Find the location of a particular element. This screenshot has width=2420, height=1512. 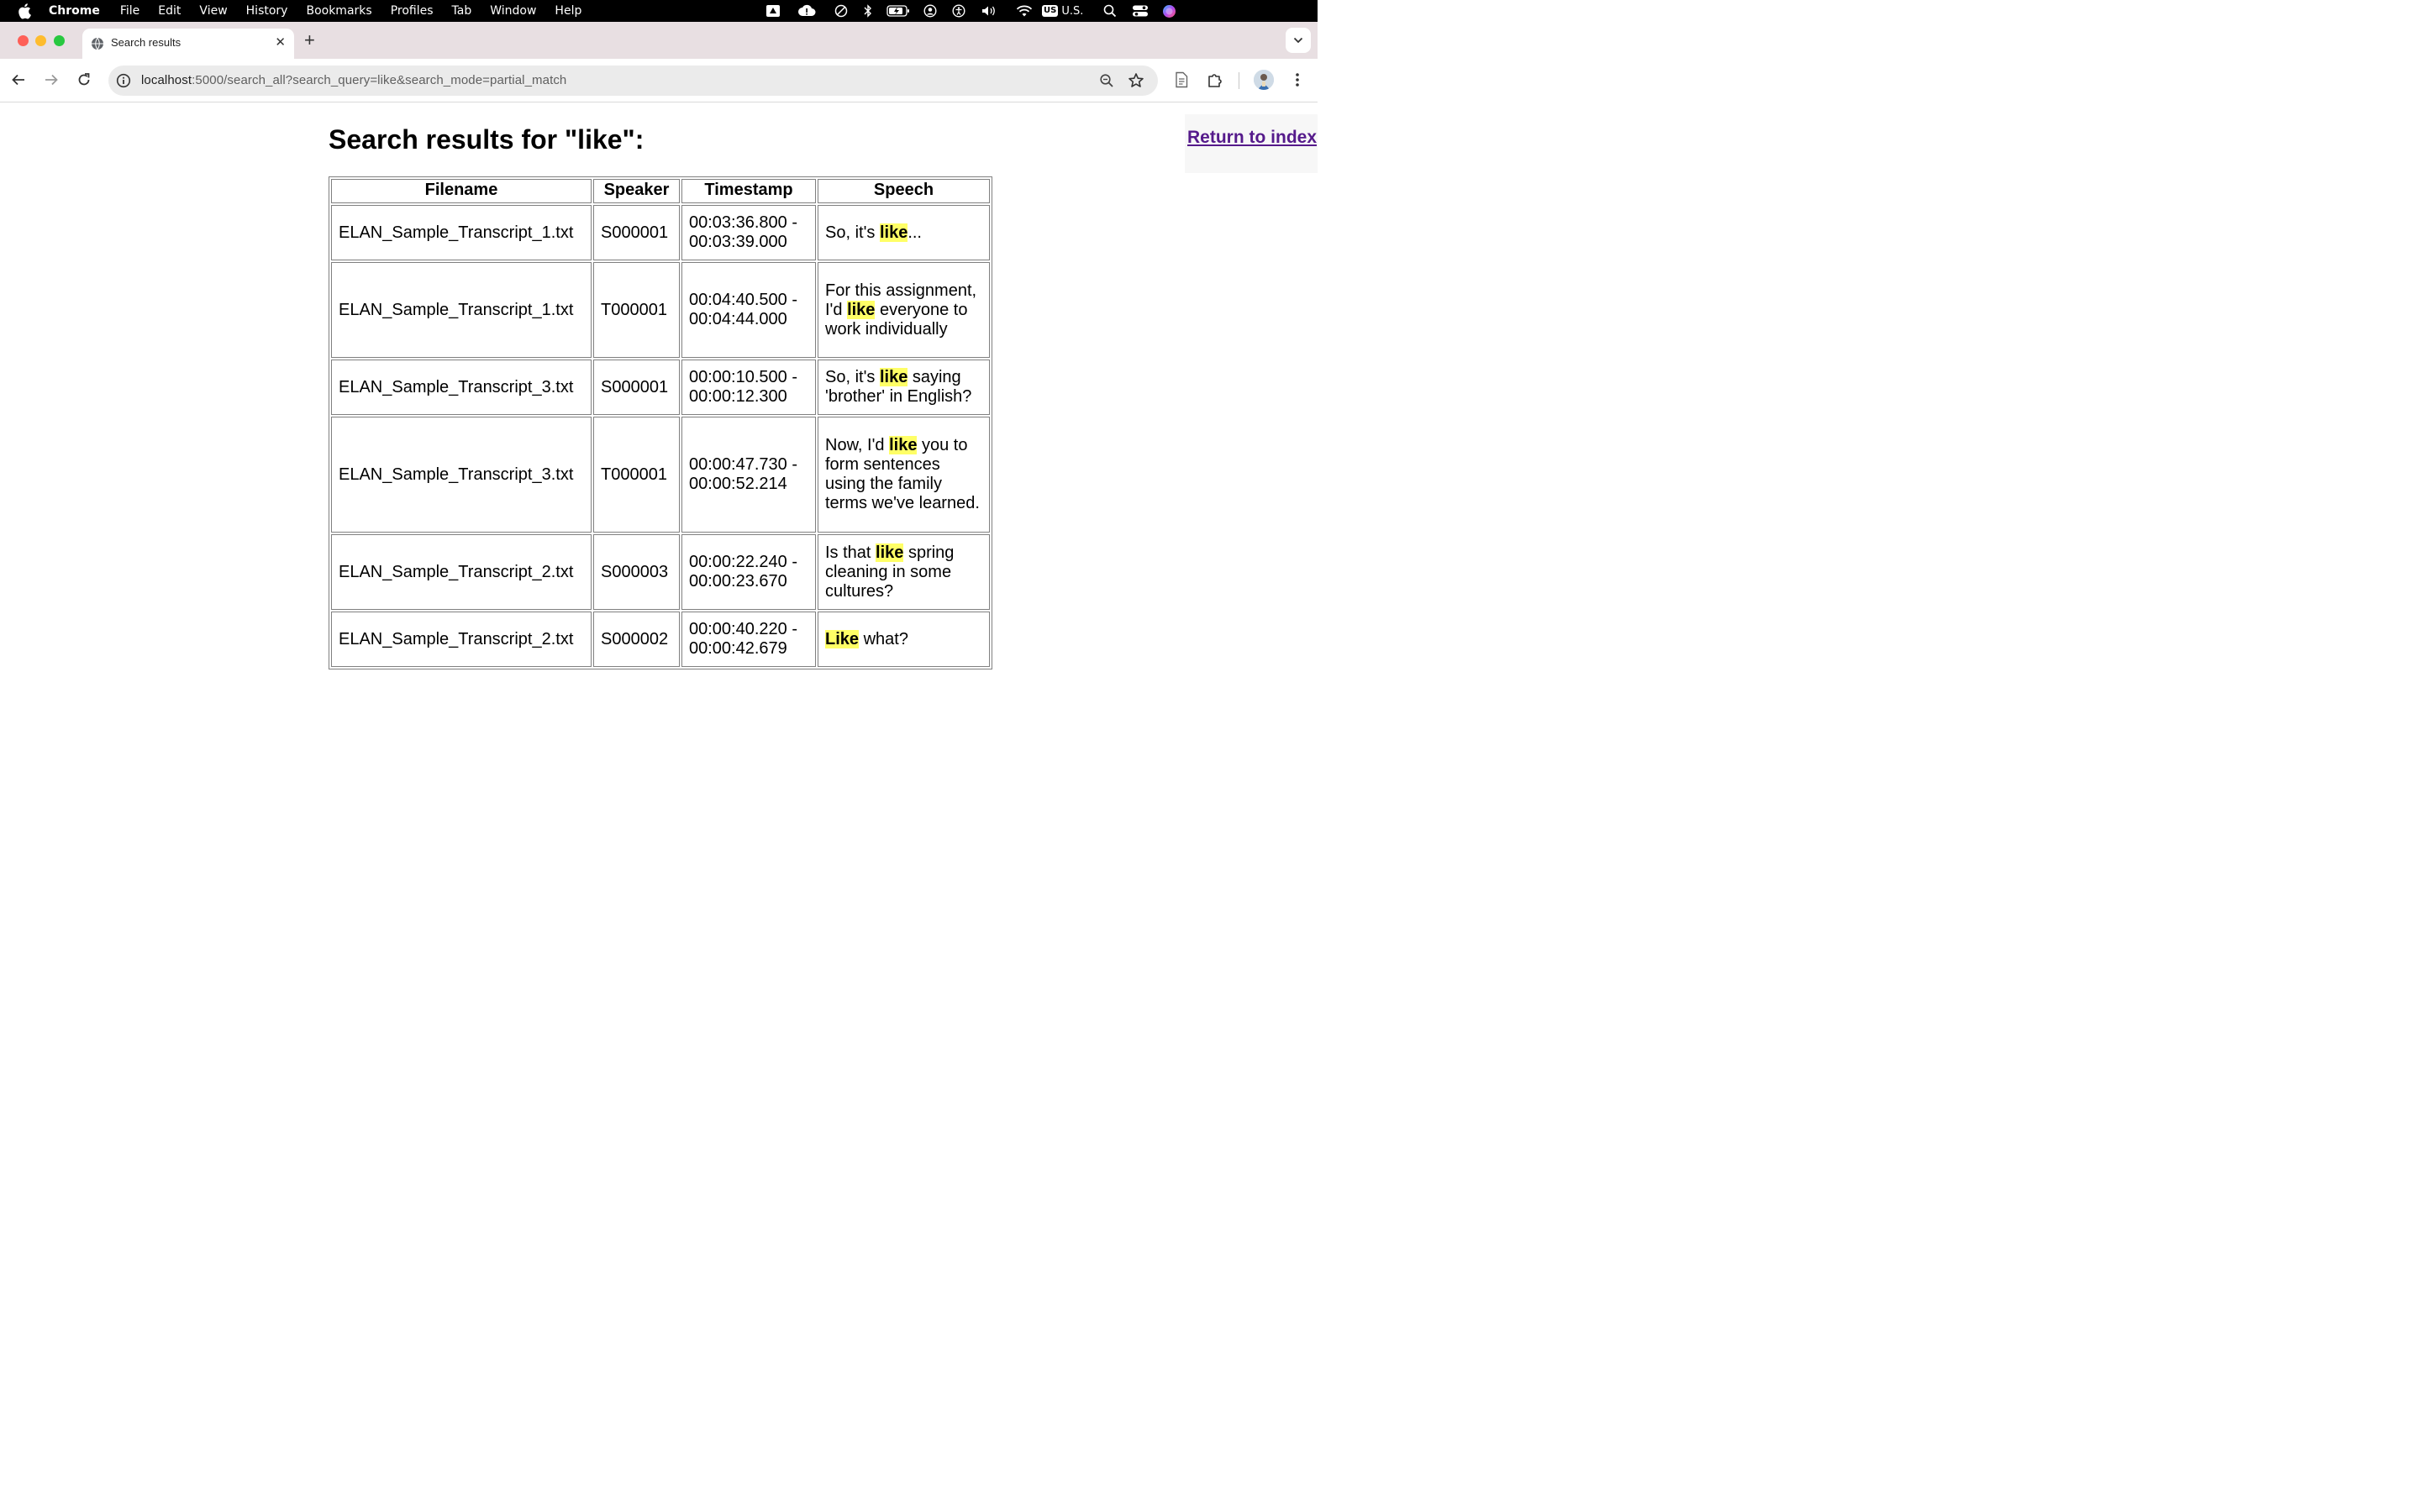

tab-title: Search results is located at coordinates (146, 42).